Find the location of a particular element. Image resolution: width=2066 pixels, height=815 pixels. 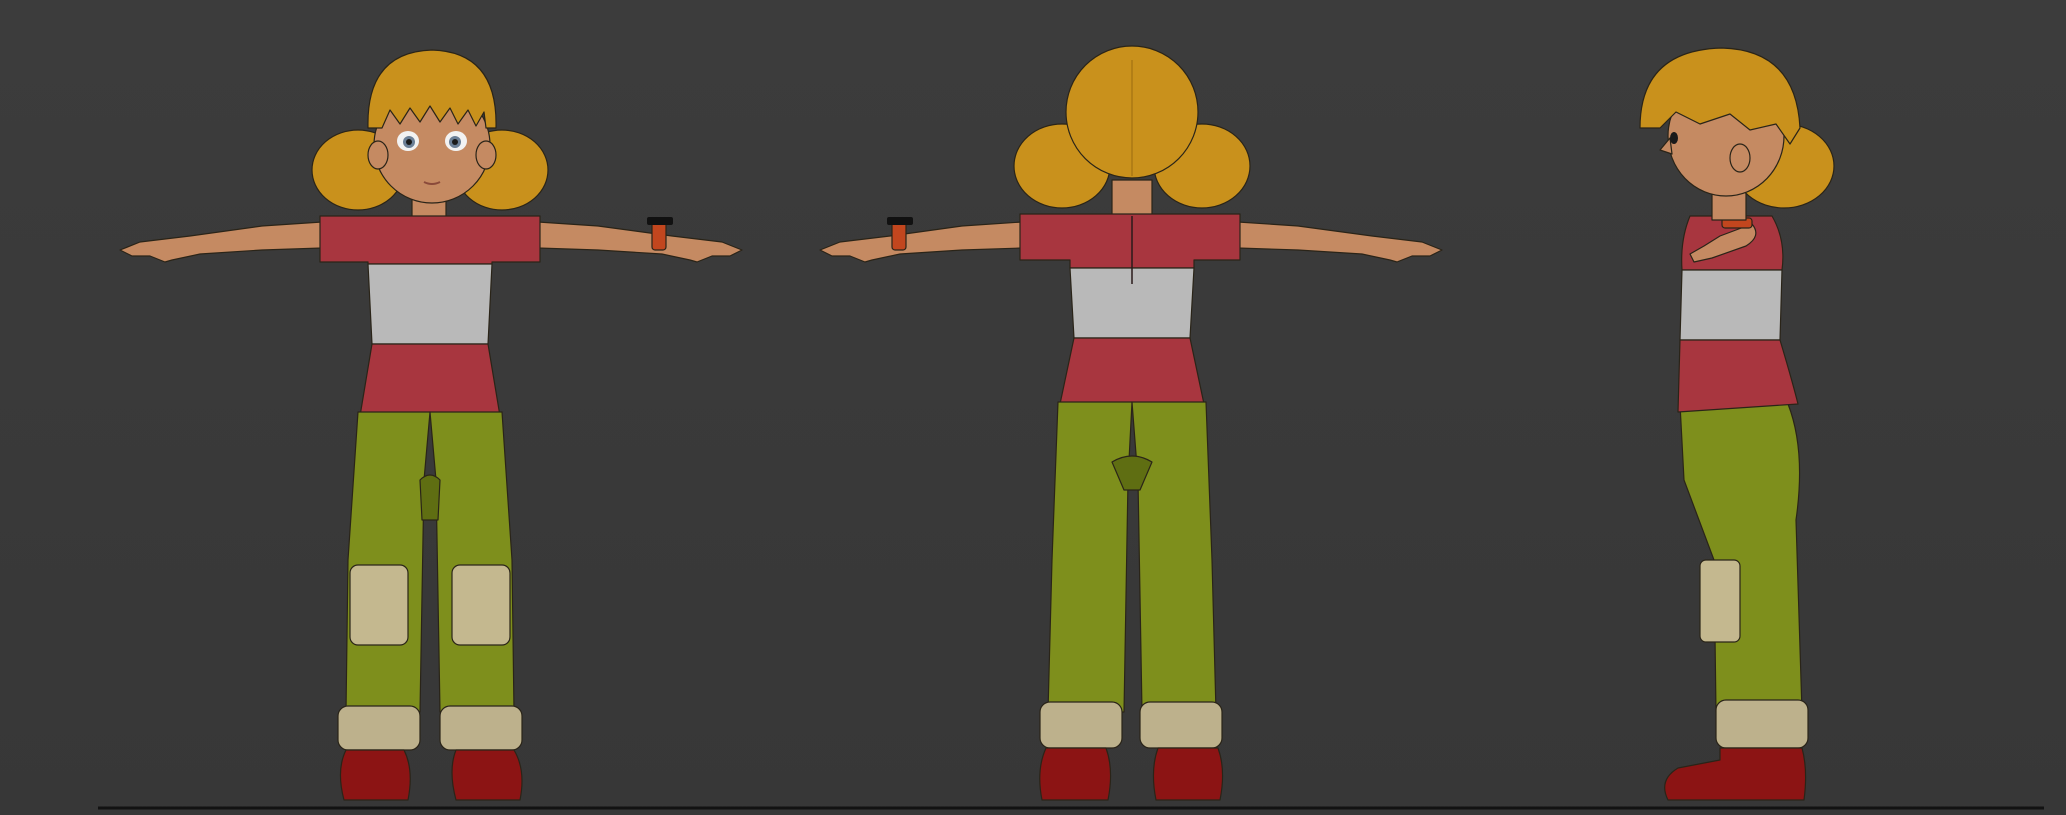

front-pants-crotch is located at coordinates (430, 497).